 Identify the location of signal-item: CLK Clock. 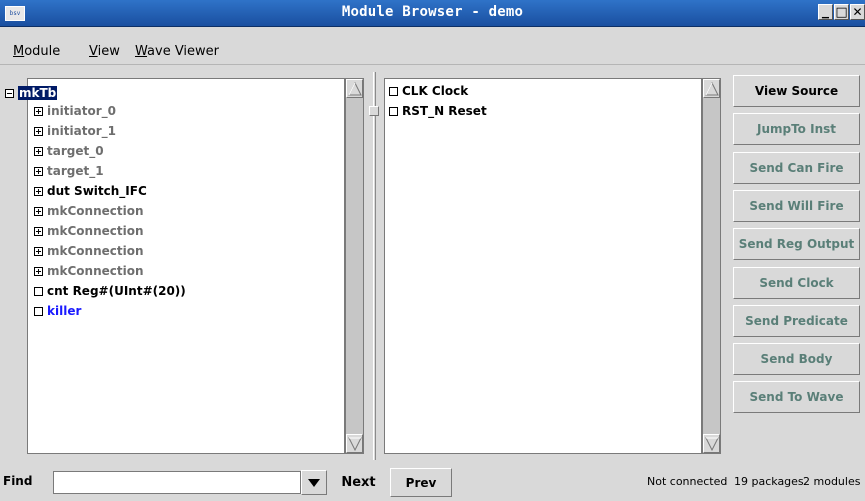
(428, 91).